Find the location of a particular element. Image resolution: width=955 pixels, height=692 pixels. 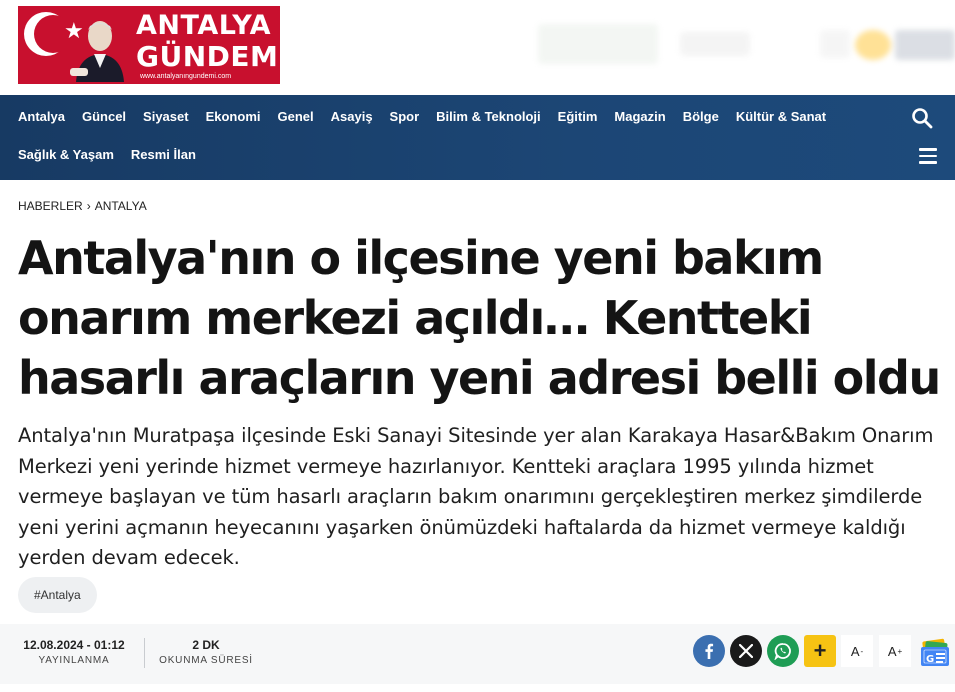

plus-button: + is located at coordinates (820, 651).